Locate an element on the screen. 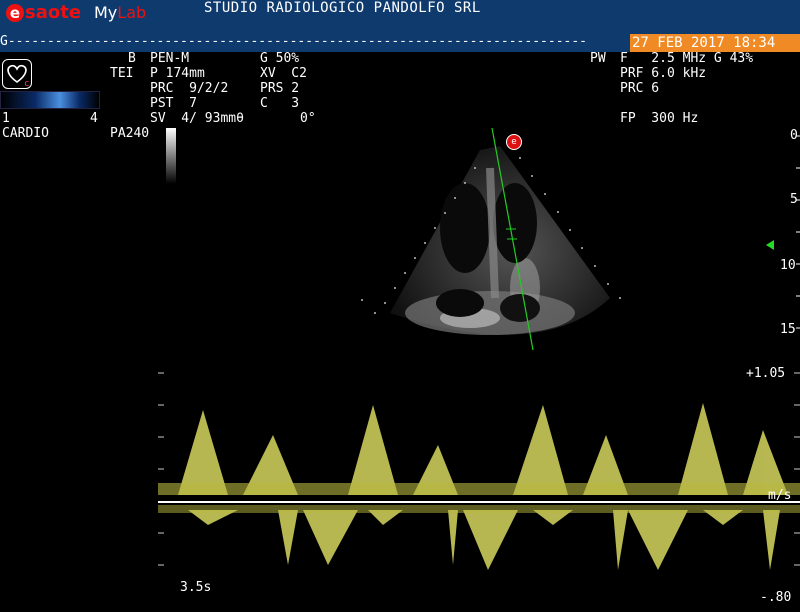 The width and height of the screenshot is (800, 612). doppler-top-scale: +1.05 is located at coordinates (766, 373).